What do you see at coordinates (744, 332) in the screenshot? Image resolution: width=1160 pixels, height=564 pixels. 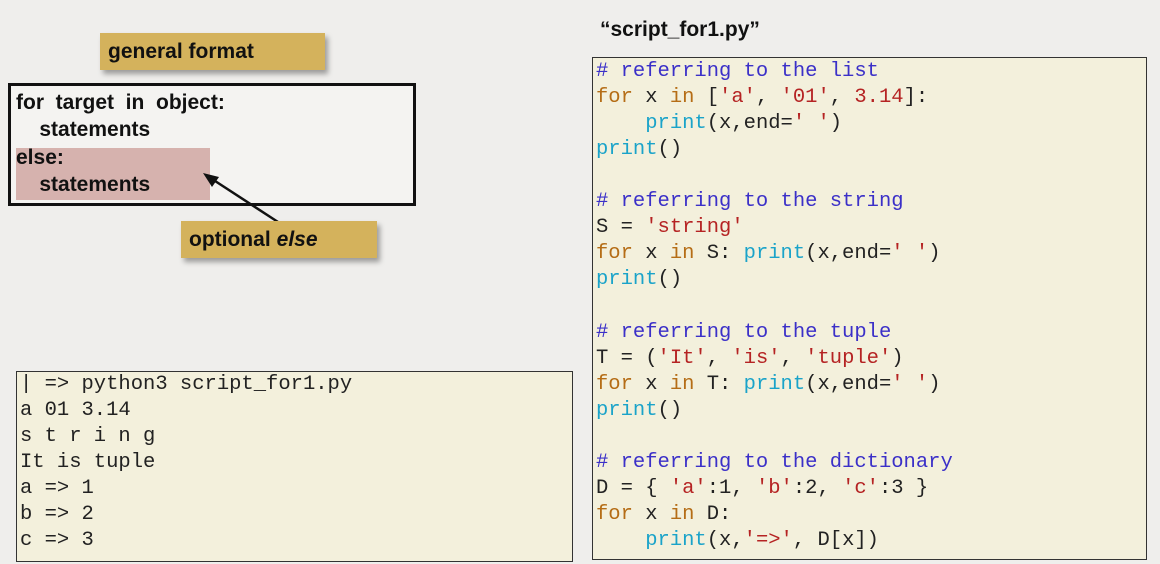 I see `code-comment-tuple: # referring to the tuple` at bounding box center [744, 332].